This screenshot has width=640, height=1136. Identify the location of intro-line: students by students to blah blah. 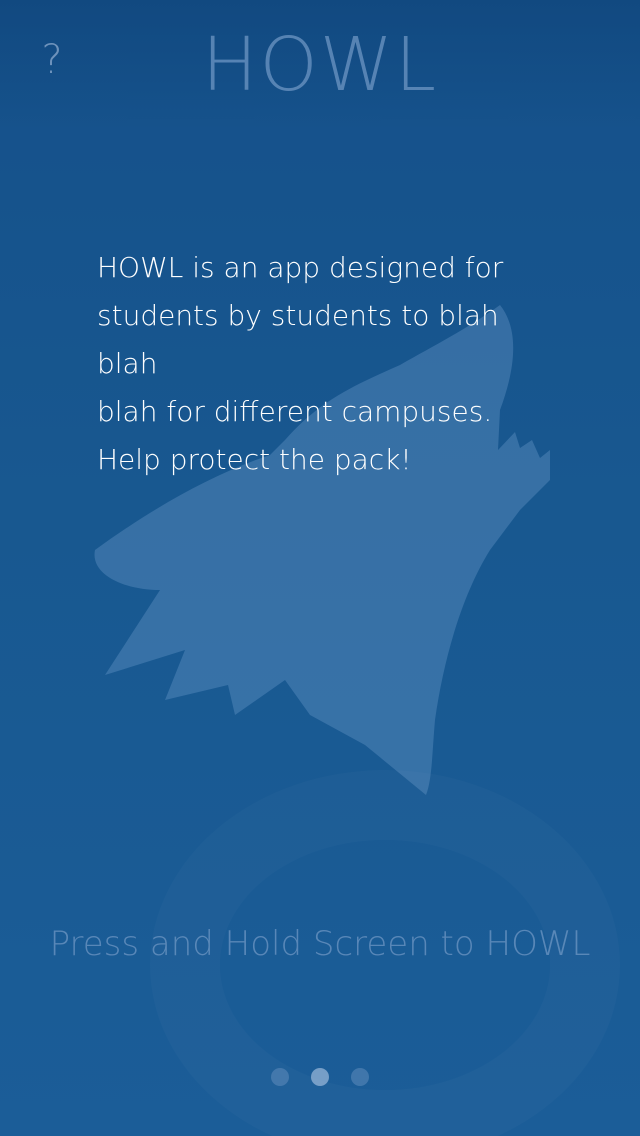
(298, 339).